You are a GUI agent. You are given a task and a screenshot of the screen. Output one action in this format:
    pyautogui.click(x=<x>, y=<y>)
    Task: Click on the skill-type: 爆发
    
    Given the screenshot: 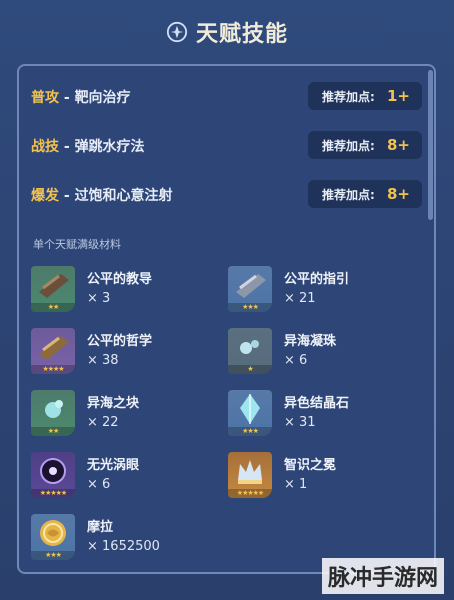 What is the action you would take?
    pyautogui.click(x=45, y=196)
    